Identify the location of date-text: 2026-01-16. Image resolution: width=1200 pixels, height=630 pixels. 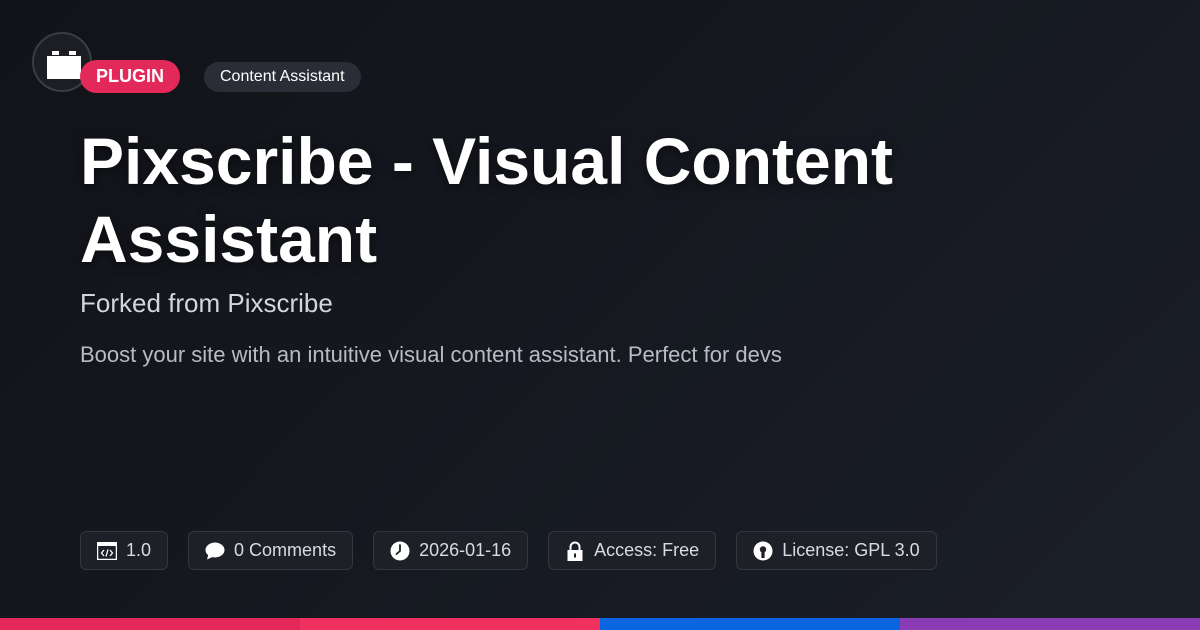
(465, 550).